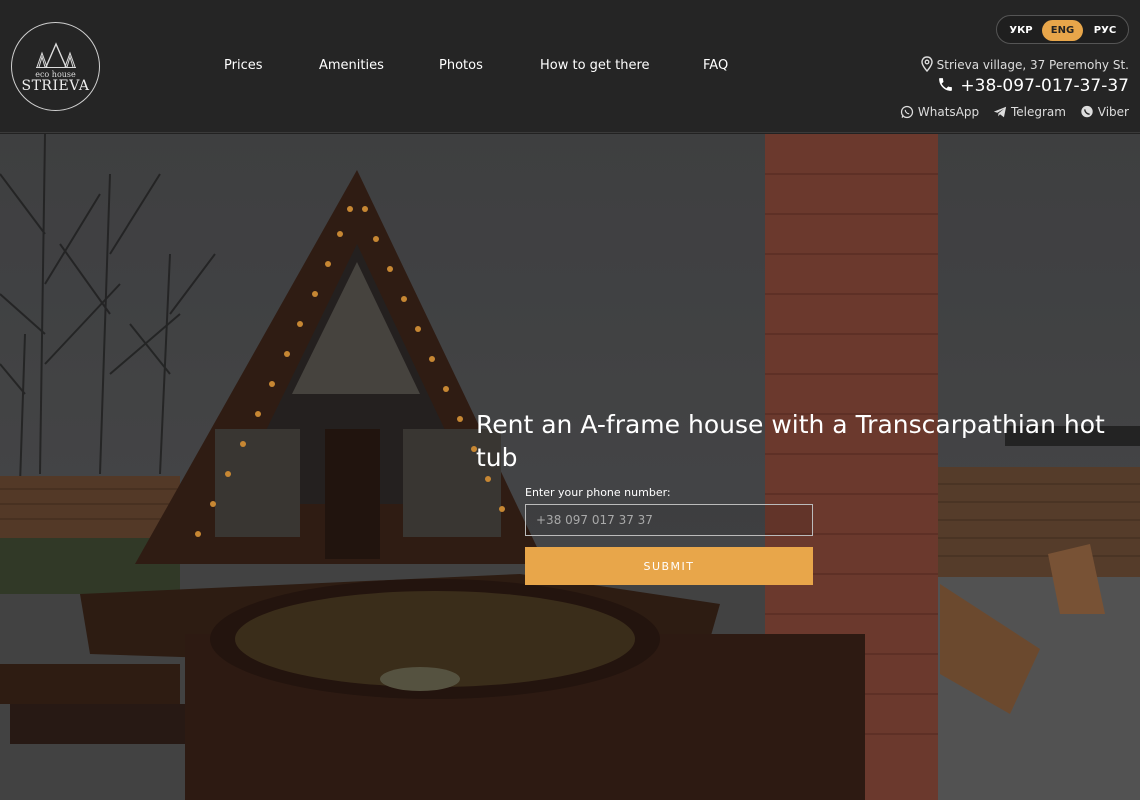  I want to click on social-links: WhatsApp Telegram Viber, so click(1009, 112).